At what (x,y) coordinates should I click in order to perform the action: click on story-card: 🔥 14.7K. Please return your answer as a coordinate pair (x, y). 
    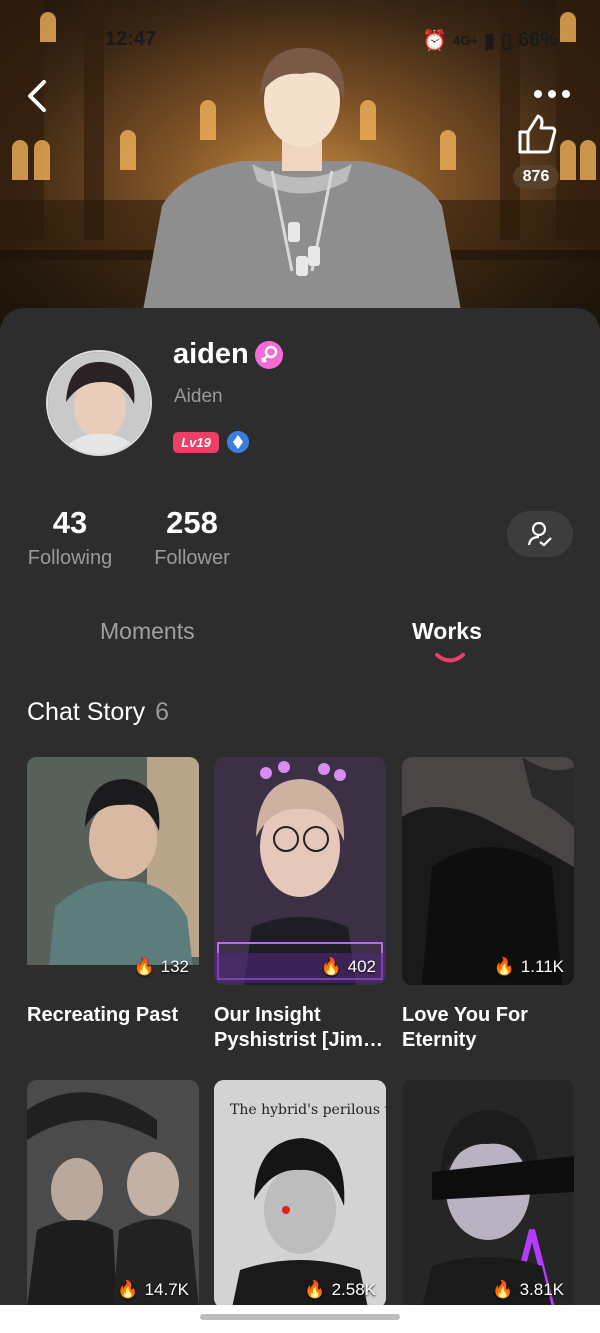
    Looking at the image, I should click on (113, 1194).